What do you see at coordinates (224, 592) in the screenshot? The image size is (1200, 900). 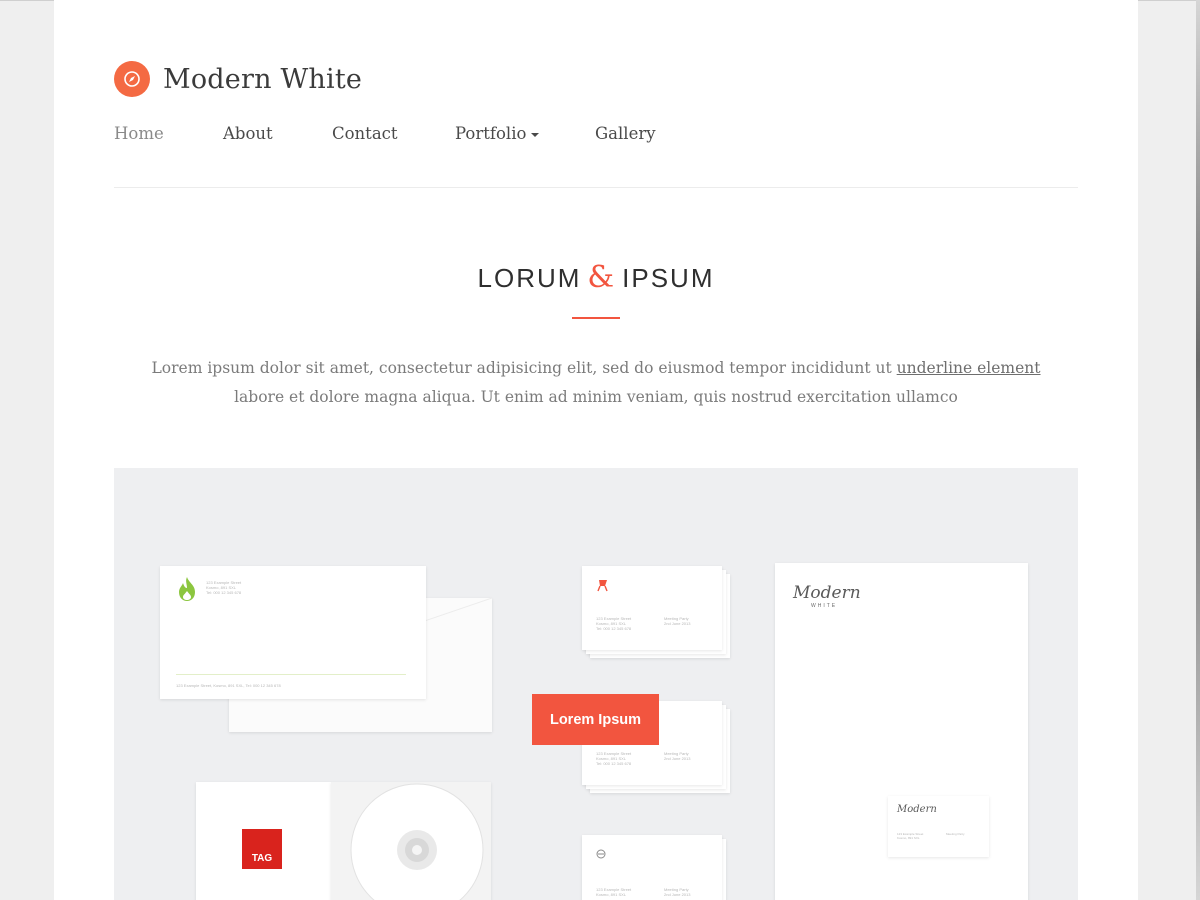 I see `card-address-3: Tel: 000 12 345 678` at bounding box center [224, 592].